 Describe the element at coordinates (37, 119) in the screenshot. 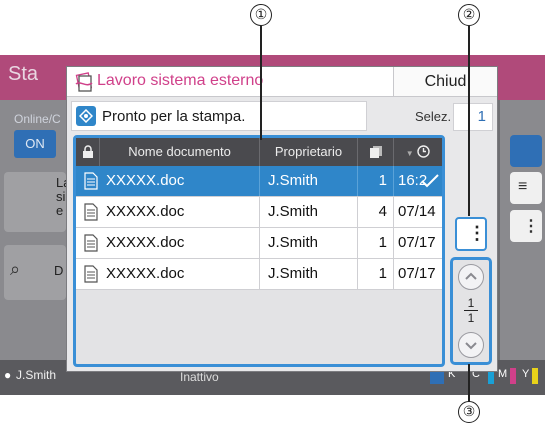

I see `online-label: Online/C` at that location.